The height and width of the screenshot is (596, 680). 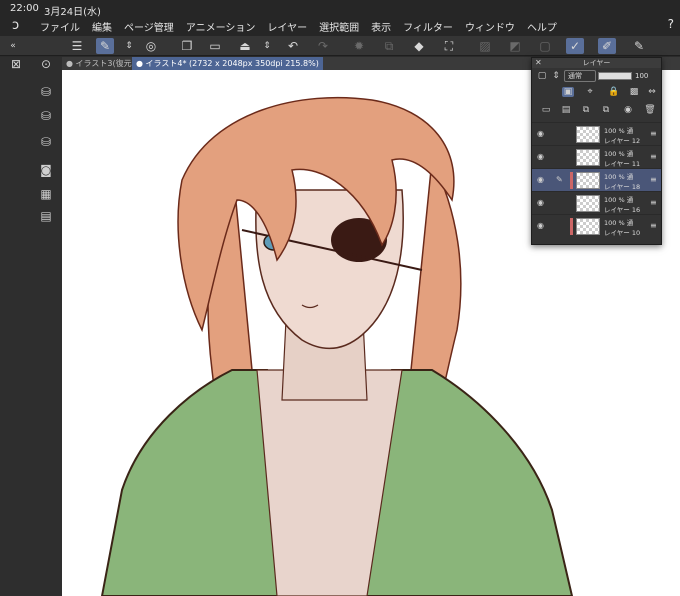 I want to click on lock-icon: 🔒, so click(x=614, y=92).